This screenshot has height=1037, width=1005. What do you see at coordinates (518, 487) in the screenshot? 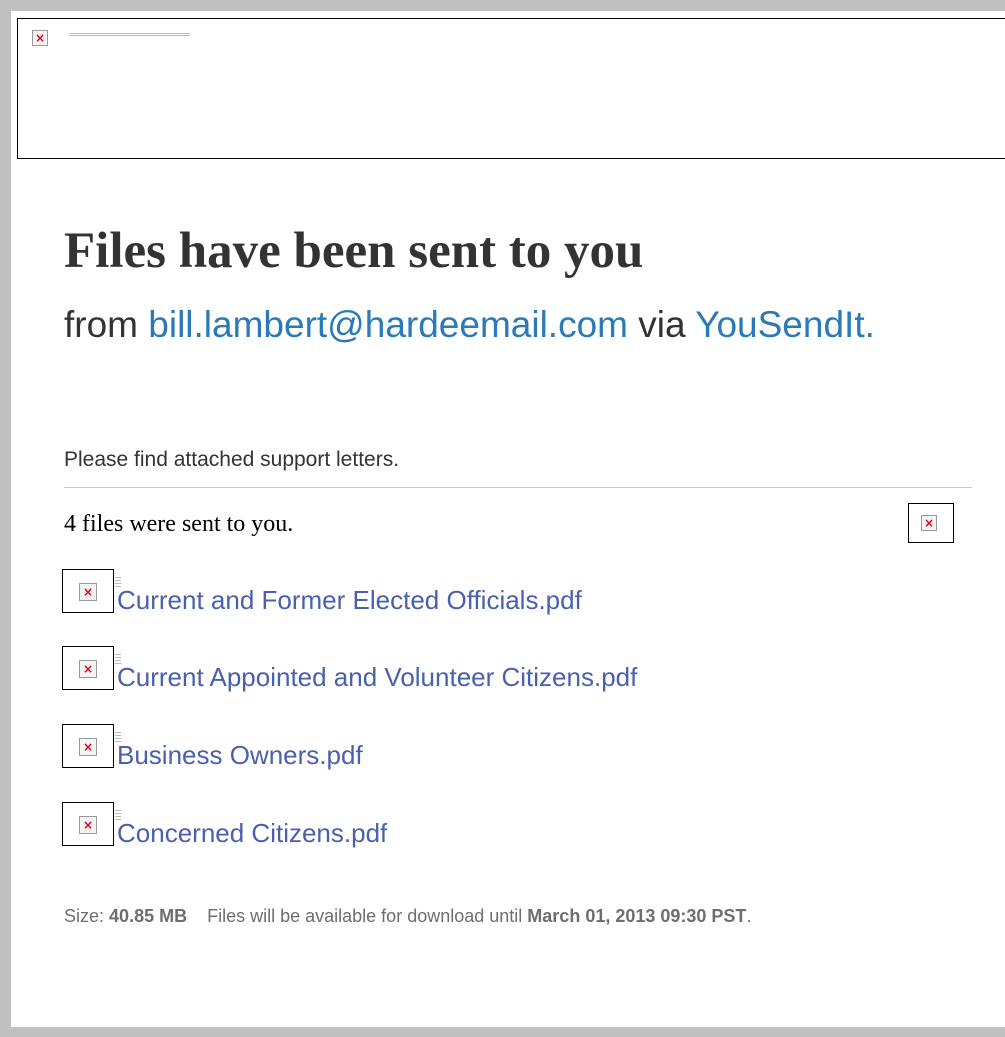
I see `divider` at bounding box center [518, 487].